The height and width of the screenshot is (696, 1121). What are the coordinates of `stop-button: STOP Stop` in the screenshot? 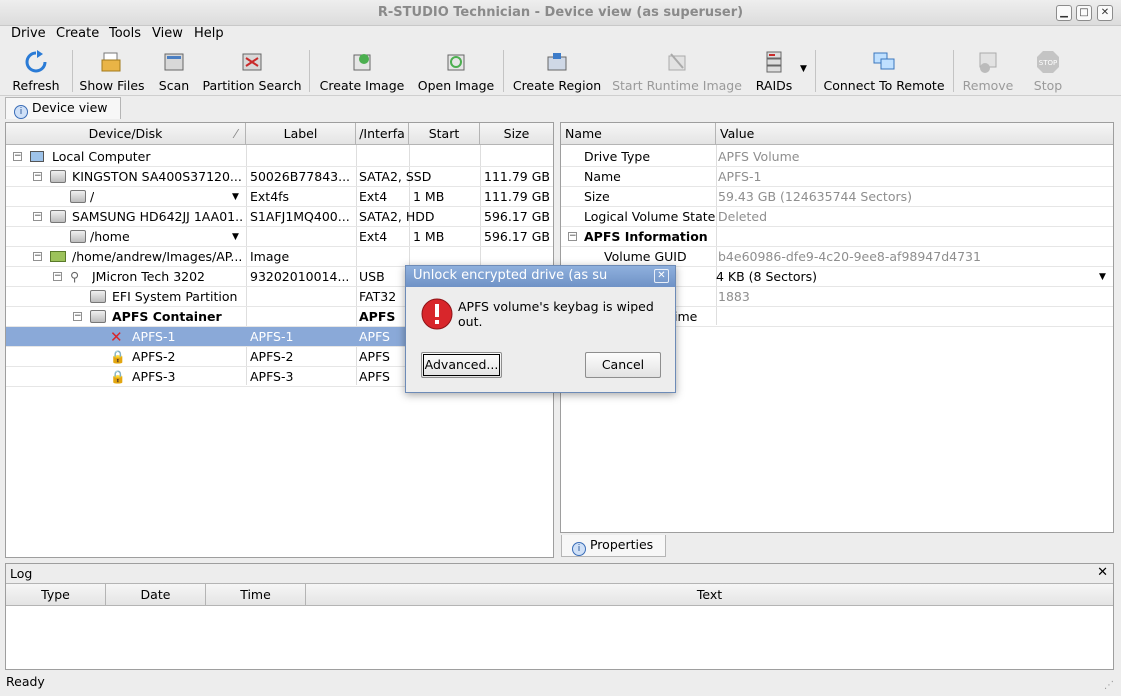 It's located at (1048, 71).